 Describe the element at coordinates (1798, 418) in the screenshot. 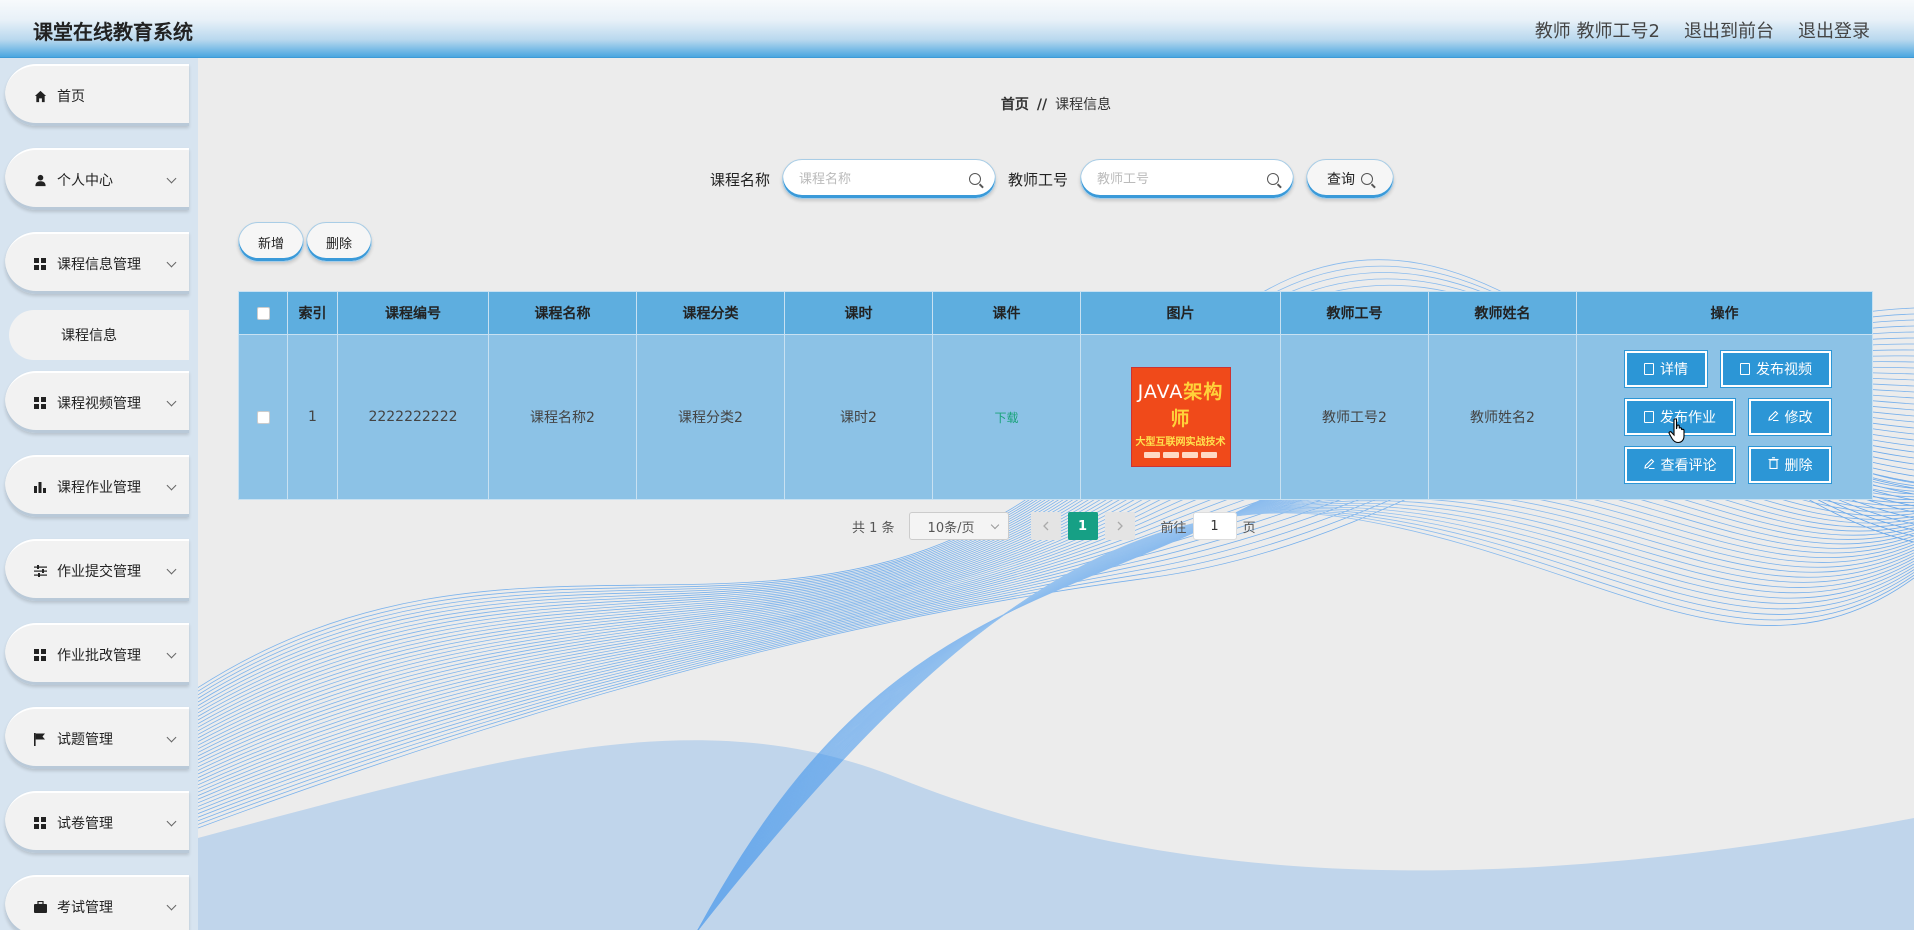

I see `edit-button-label: 修改` at that location.